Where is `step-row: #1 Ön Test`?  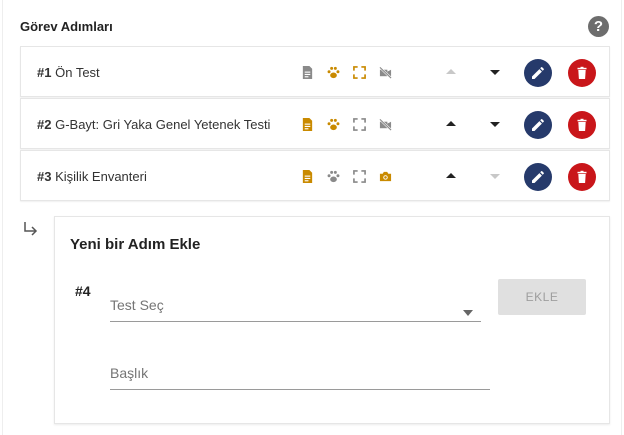
step-row: #1 Ön Test is located at coordinates (315, 71).